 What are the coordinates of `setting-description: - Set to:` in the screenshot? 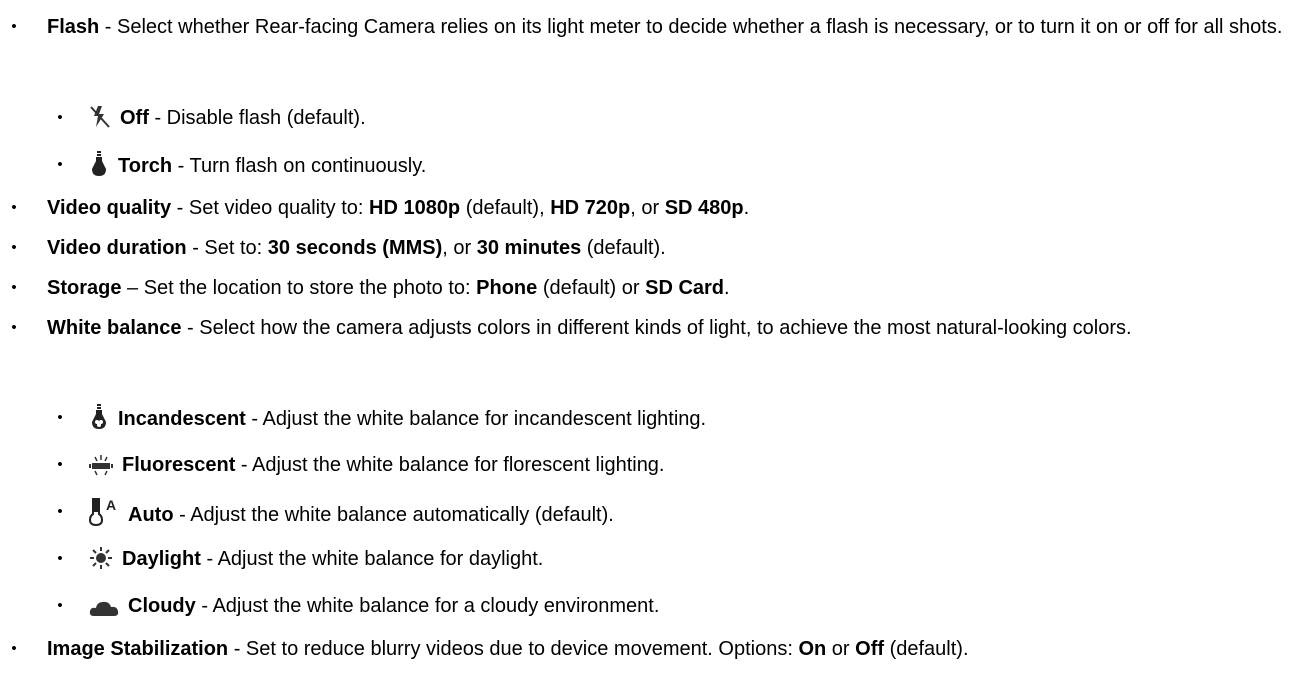 It's located at (227, 248).